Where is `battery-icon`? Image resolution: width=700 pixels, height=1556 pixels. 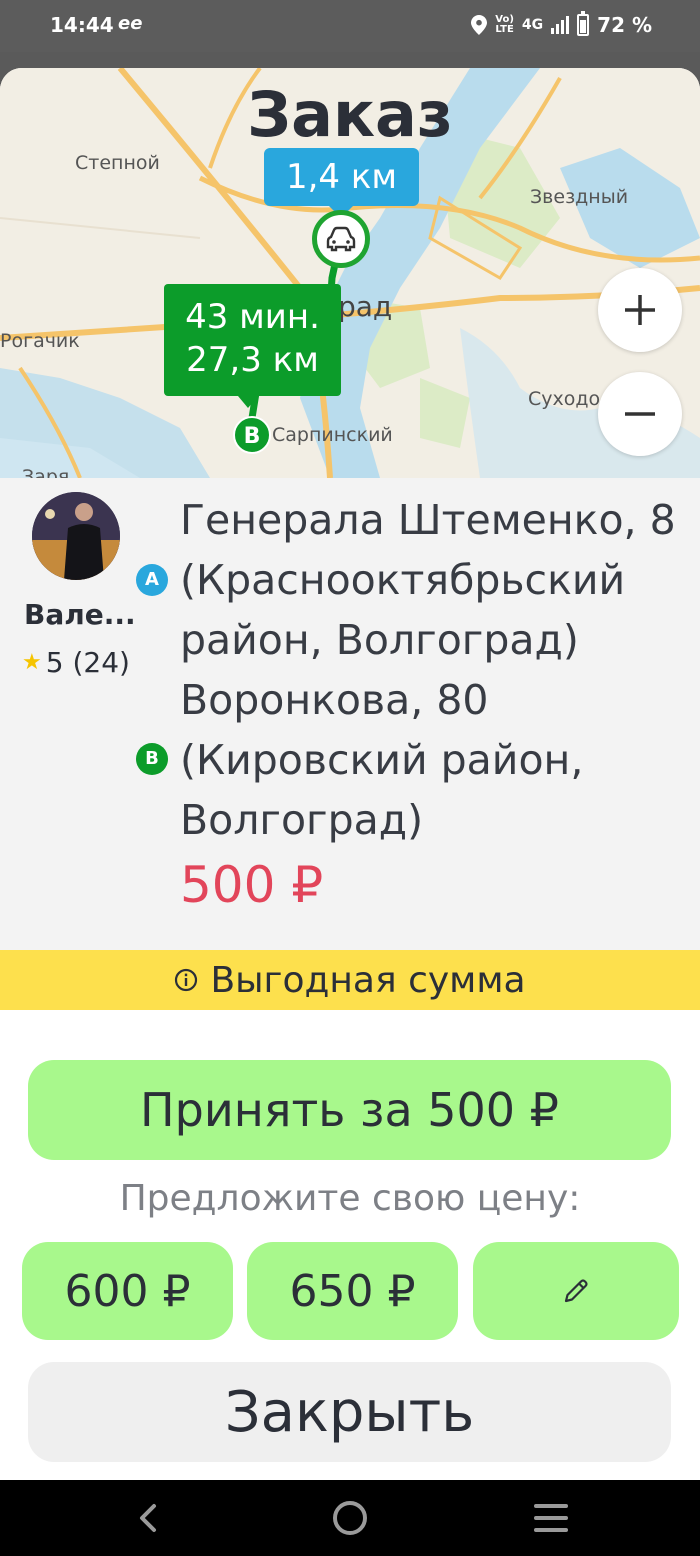
battery-icon is located at coordinates (583, 23).